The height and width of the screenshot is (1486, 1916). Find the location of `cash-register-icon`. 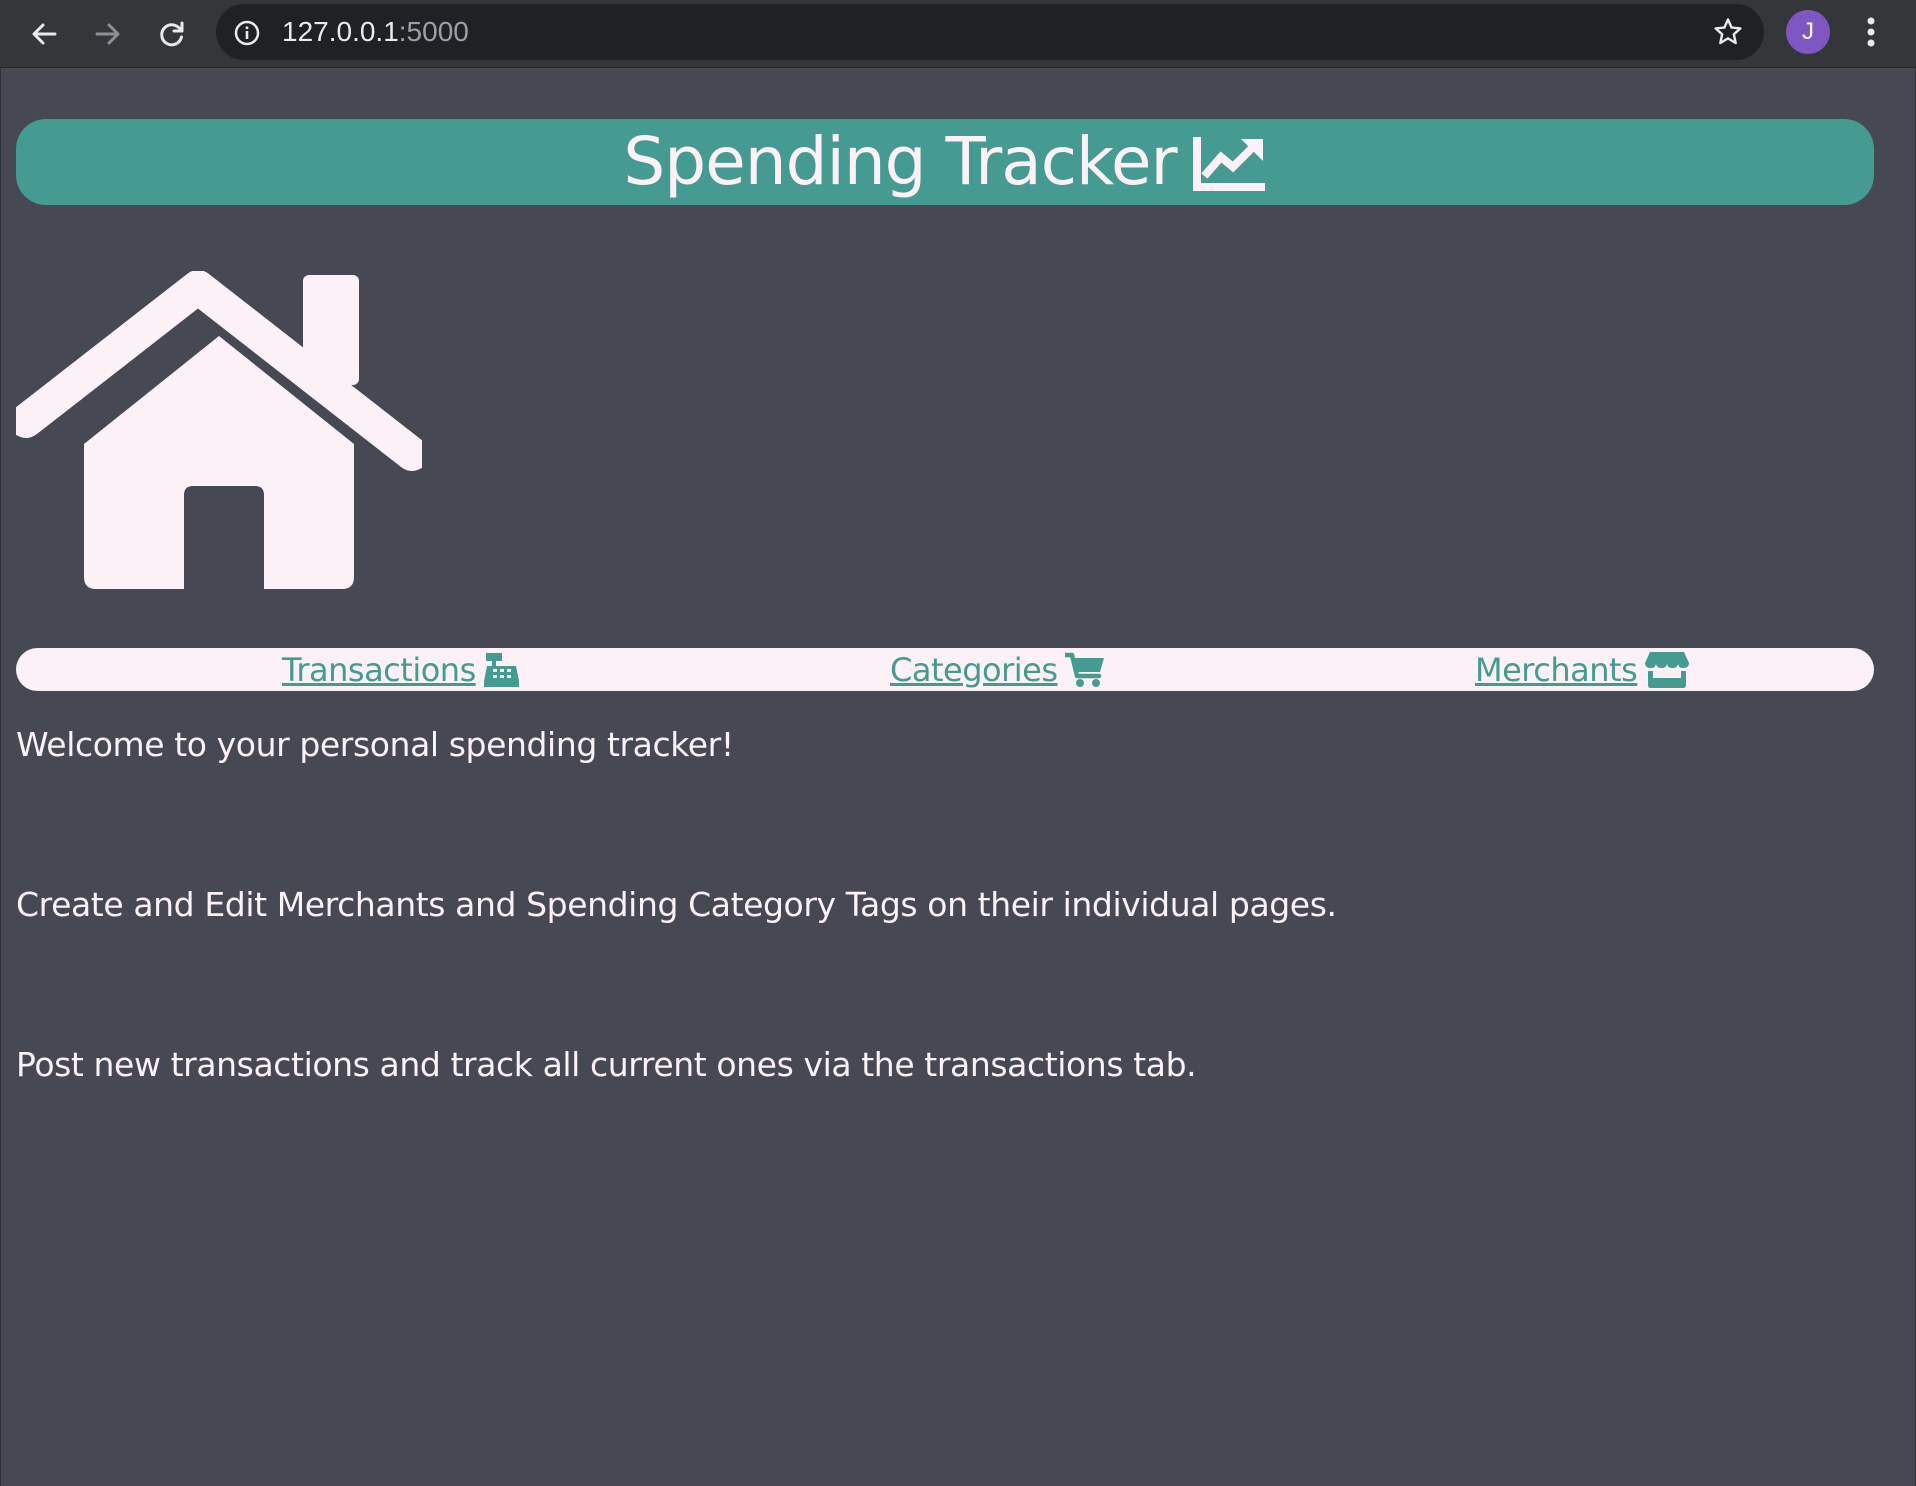

cash-register-icon is located at coordinates (501, 669).